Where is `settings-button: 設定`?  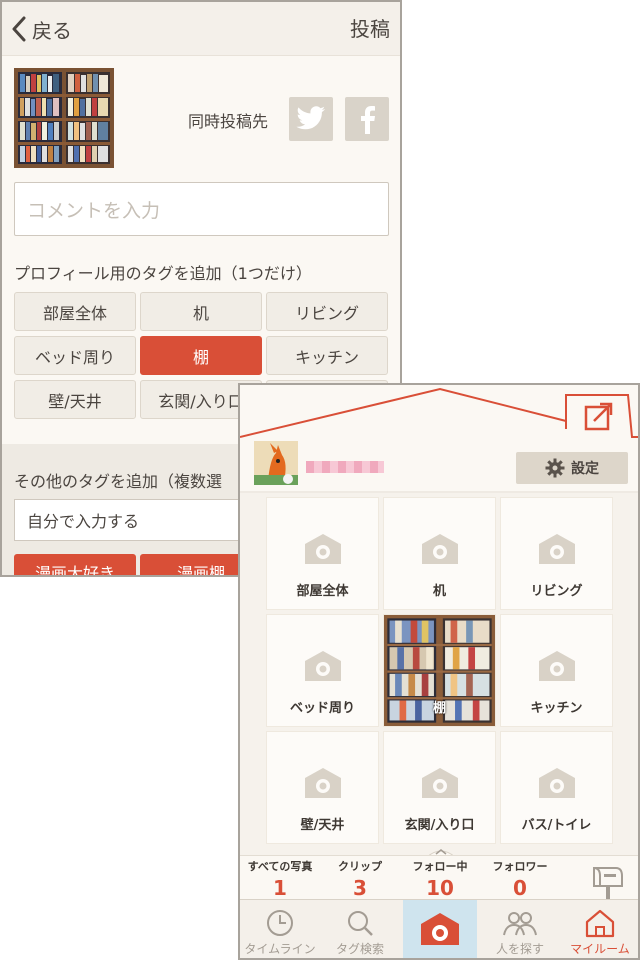 settings-button: 設定 is located at coordinates (572, 468).